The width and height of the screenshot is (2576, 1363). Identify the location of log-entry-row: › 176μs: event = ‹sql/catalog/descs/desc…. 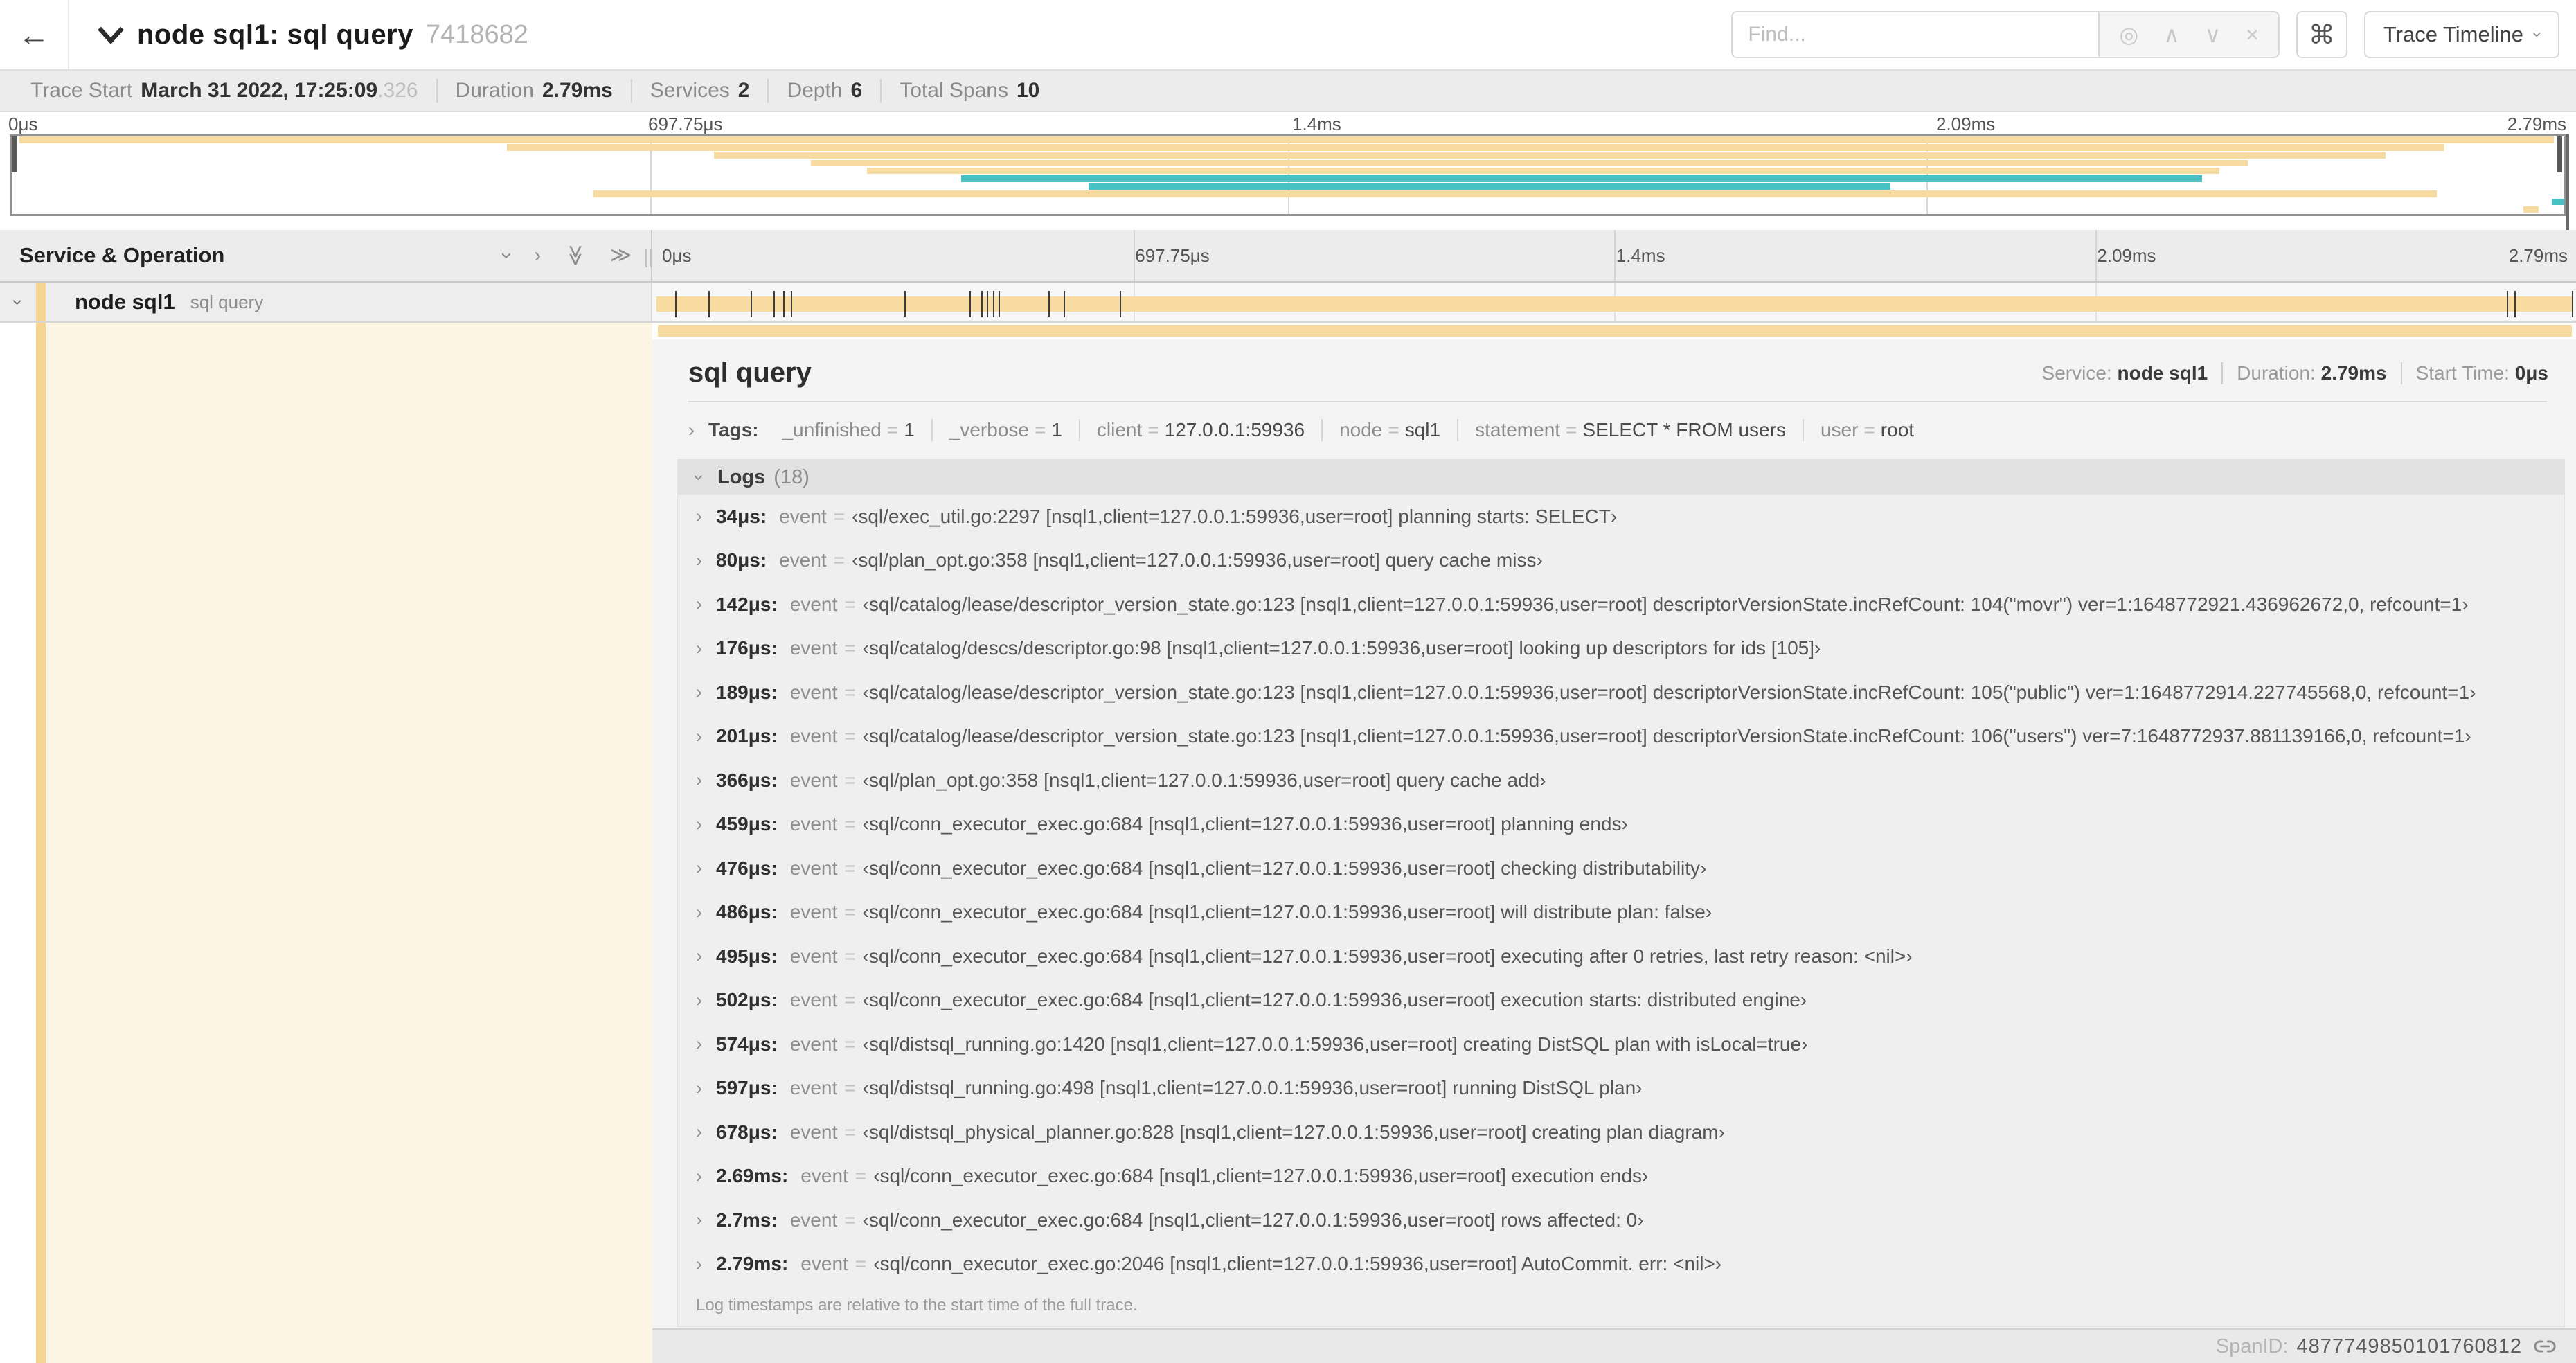
(1621, 649).